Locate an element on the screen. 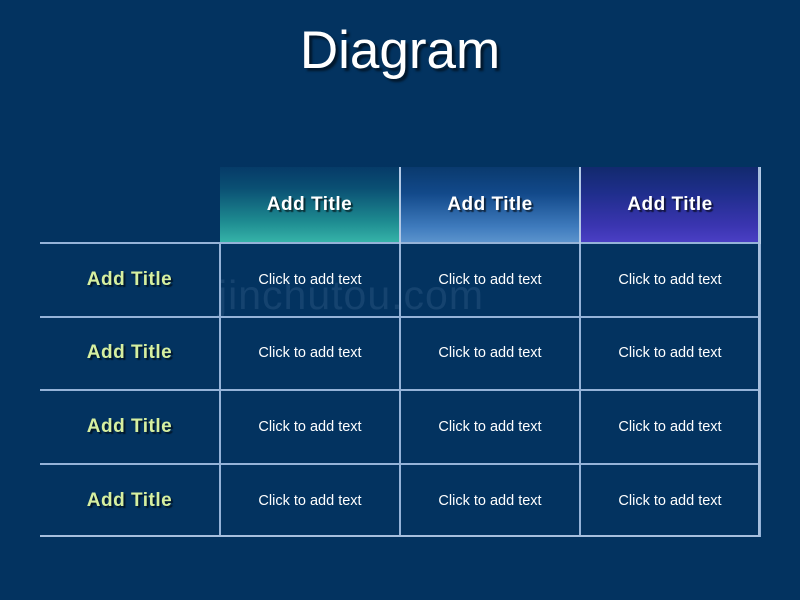  cell-r2c2: Click to add text is located at coordinates (489, 353).